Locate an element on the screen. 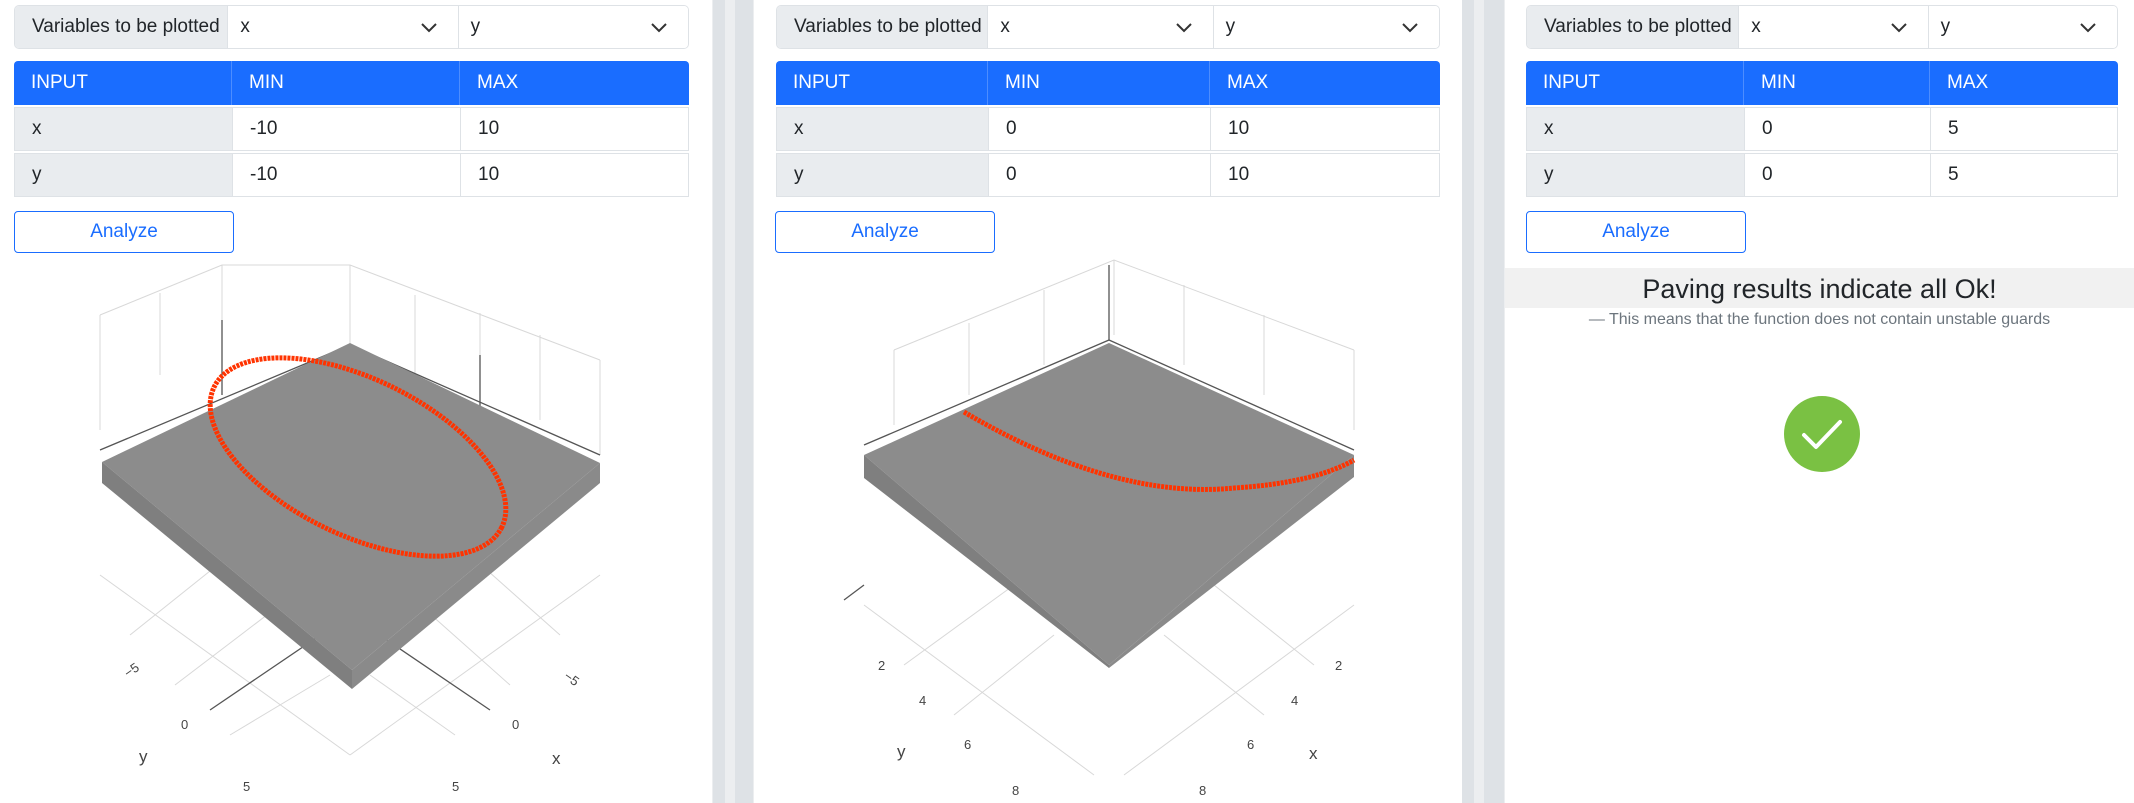 Image resolution: width=2134 pixels, height=803 pixels. x-tick: 0 is located at coordinates (515, 724).